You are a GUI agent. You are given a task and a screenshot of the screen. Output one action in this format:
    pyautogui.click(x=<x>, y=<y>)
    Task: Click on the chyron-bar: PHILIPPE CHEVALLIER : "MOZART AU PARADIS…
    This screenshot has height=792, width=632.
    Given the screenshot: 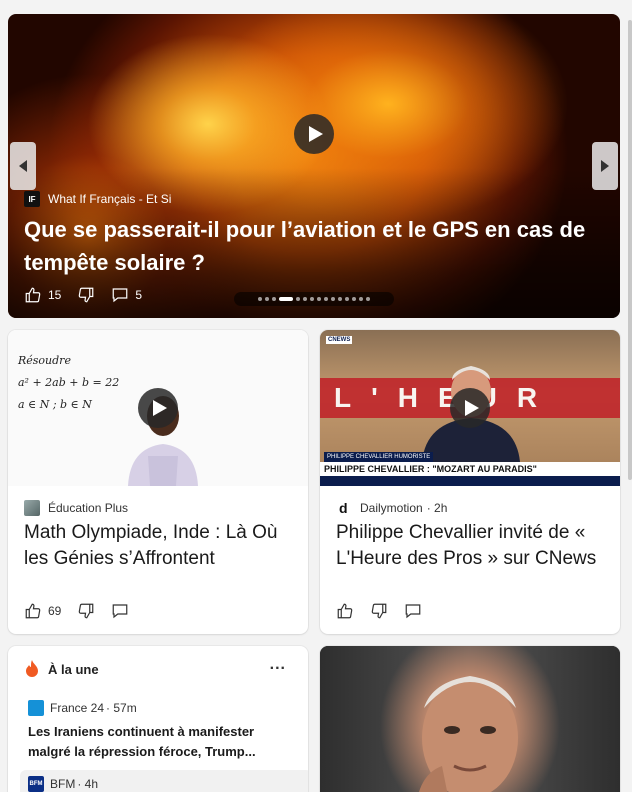 What is the action you would take?
    pyautogui.click(x=470, y=469)
    